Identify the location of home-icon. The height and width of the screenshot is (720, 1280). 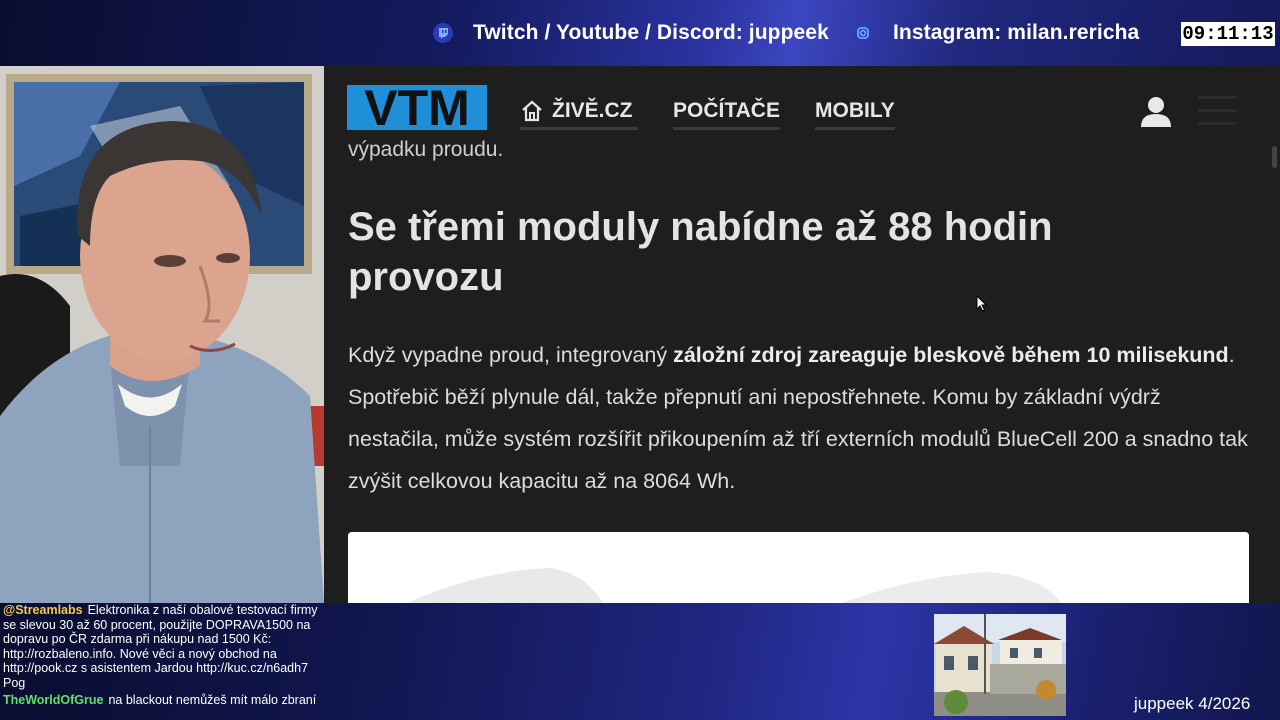
(532, 110).